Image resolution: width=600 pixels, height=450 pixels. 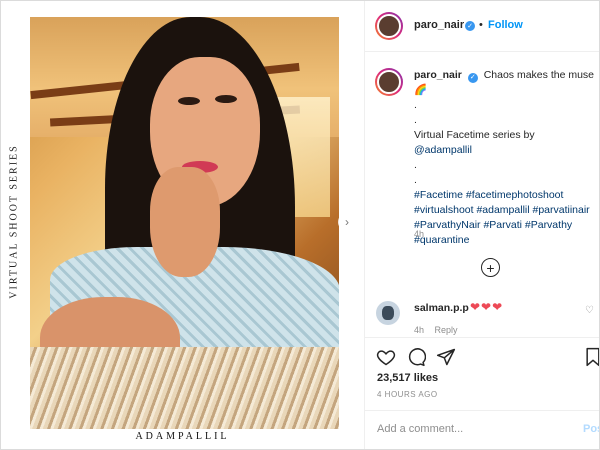 What do you see at coordinates (416, 357) in the screenshot?
I see `comment-icon` at bounding box center [416, 357].